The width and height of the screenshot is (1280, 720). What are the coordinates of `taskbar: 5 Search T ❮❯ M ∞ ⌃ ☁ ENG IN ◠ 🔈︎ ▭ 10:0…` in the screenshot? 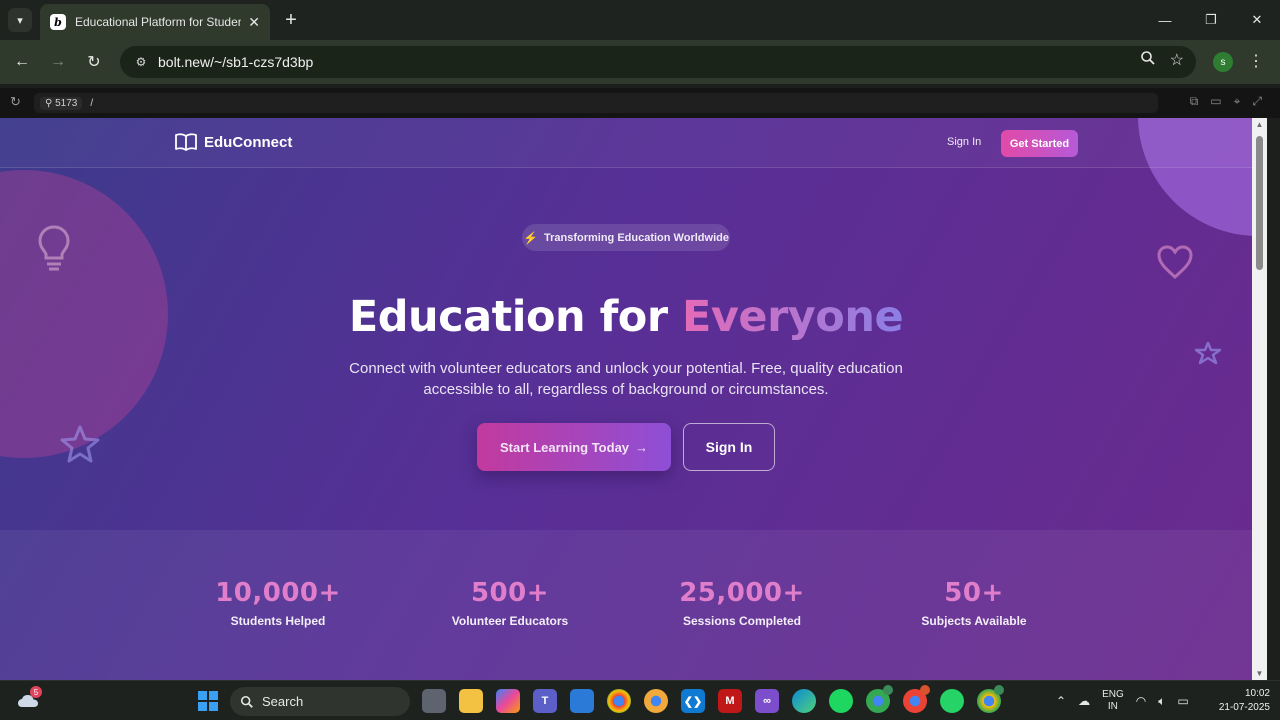 It's located at (640, 700).